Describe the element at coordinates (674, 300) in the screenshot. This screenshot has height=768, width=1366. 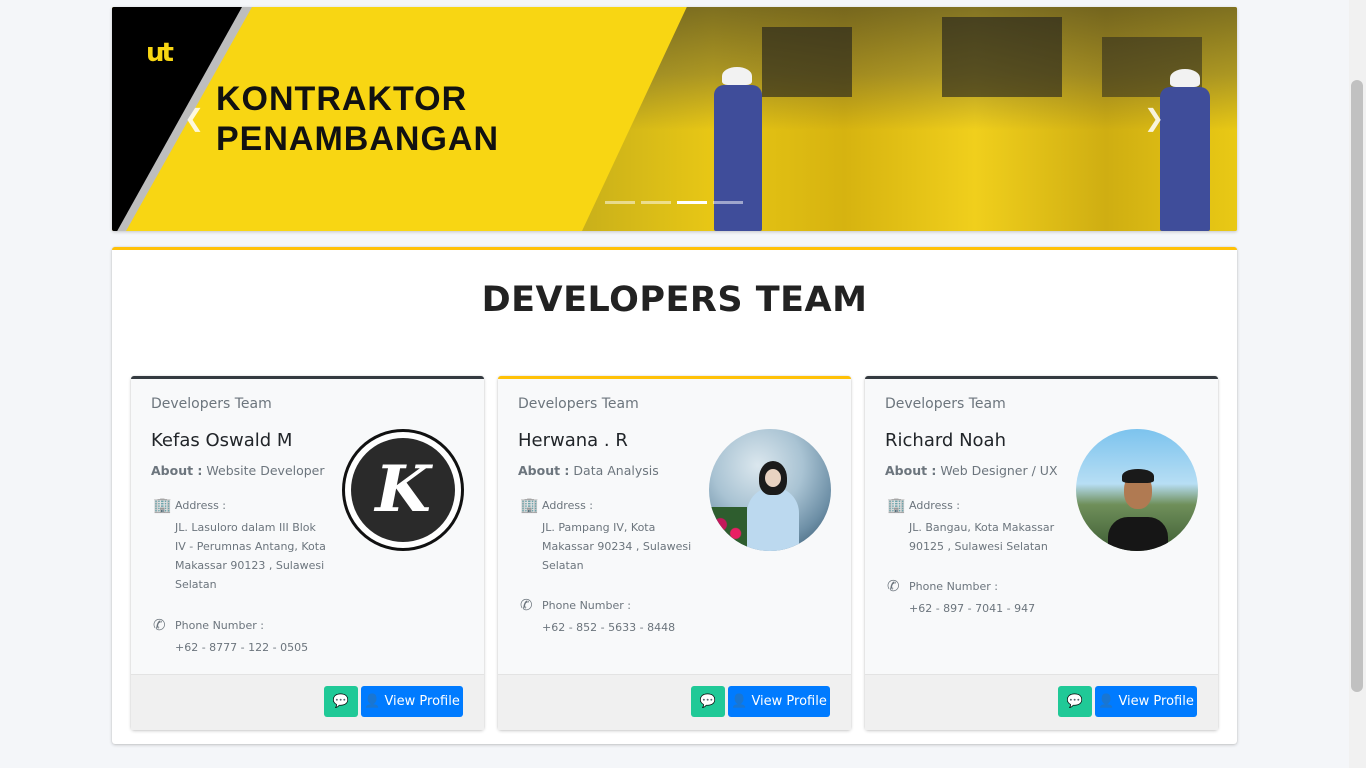
I see `section-title: DEVELOPERS TEAM` at that location.